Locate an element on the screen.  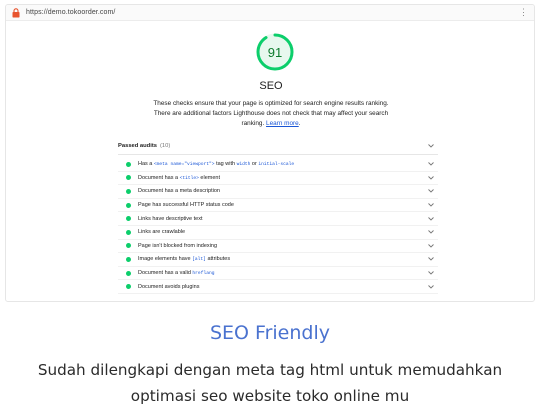
learn-more-link: Learn more is located at coordinates (282, 123).